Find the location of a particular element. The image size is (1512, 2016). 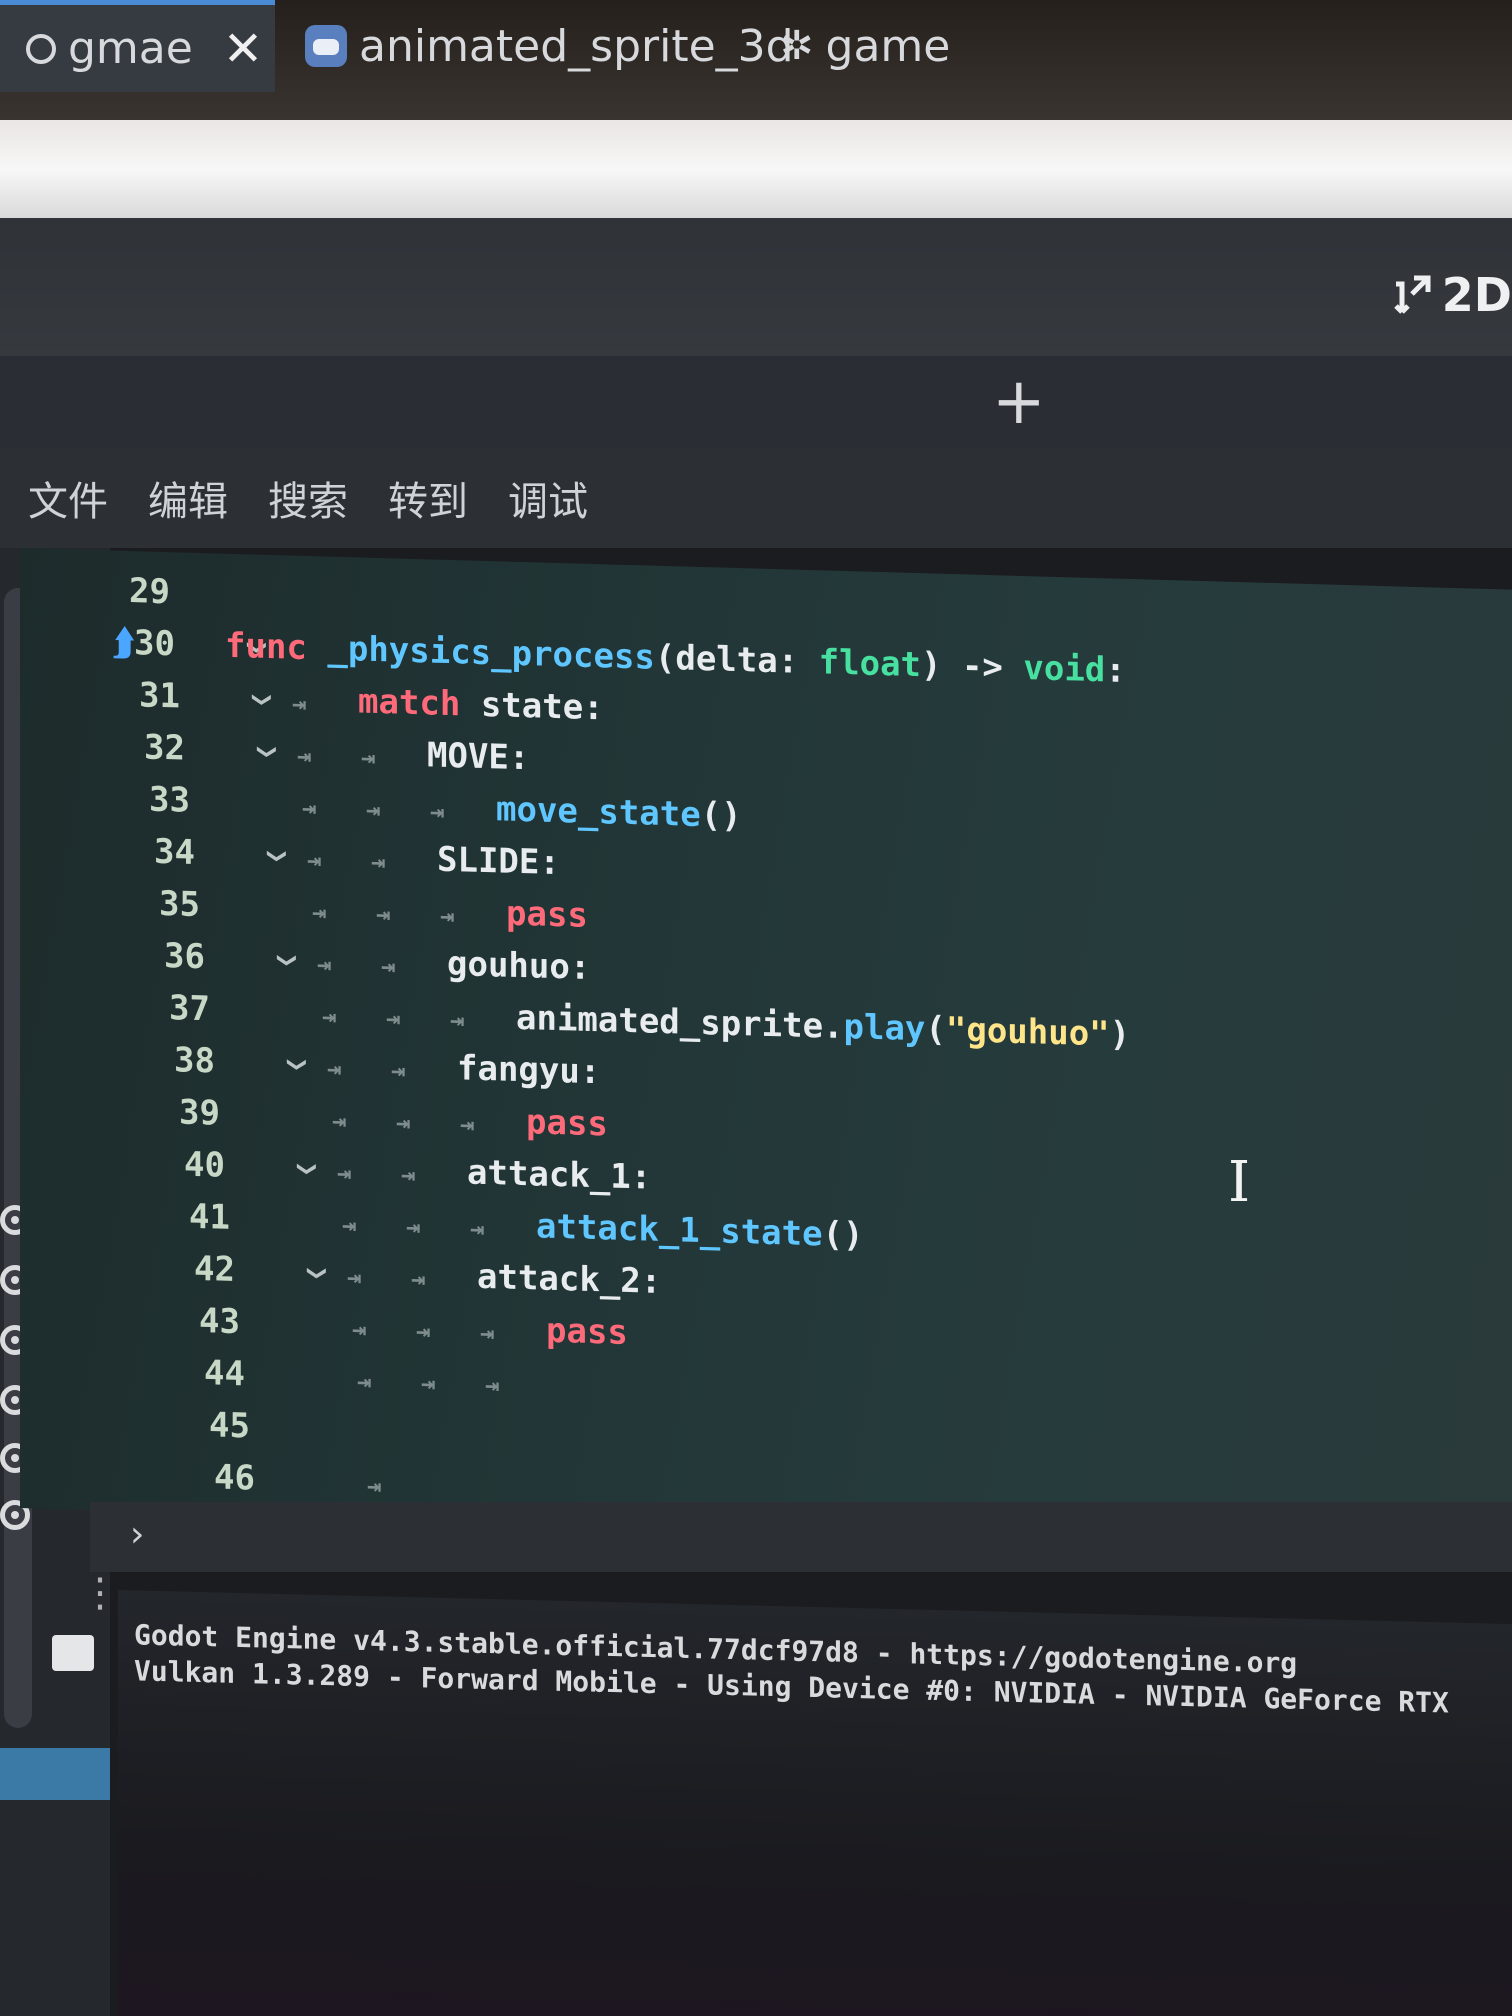

line-number: 29 is located at coordinates (149, 592).